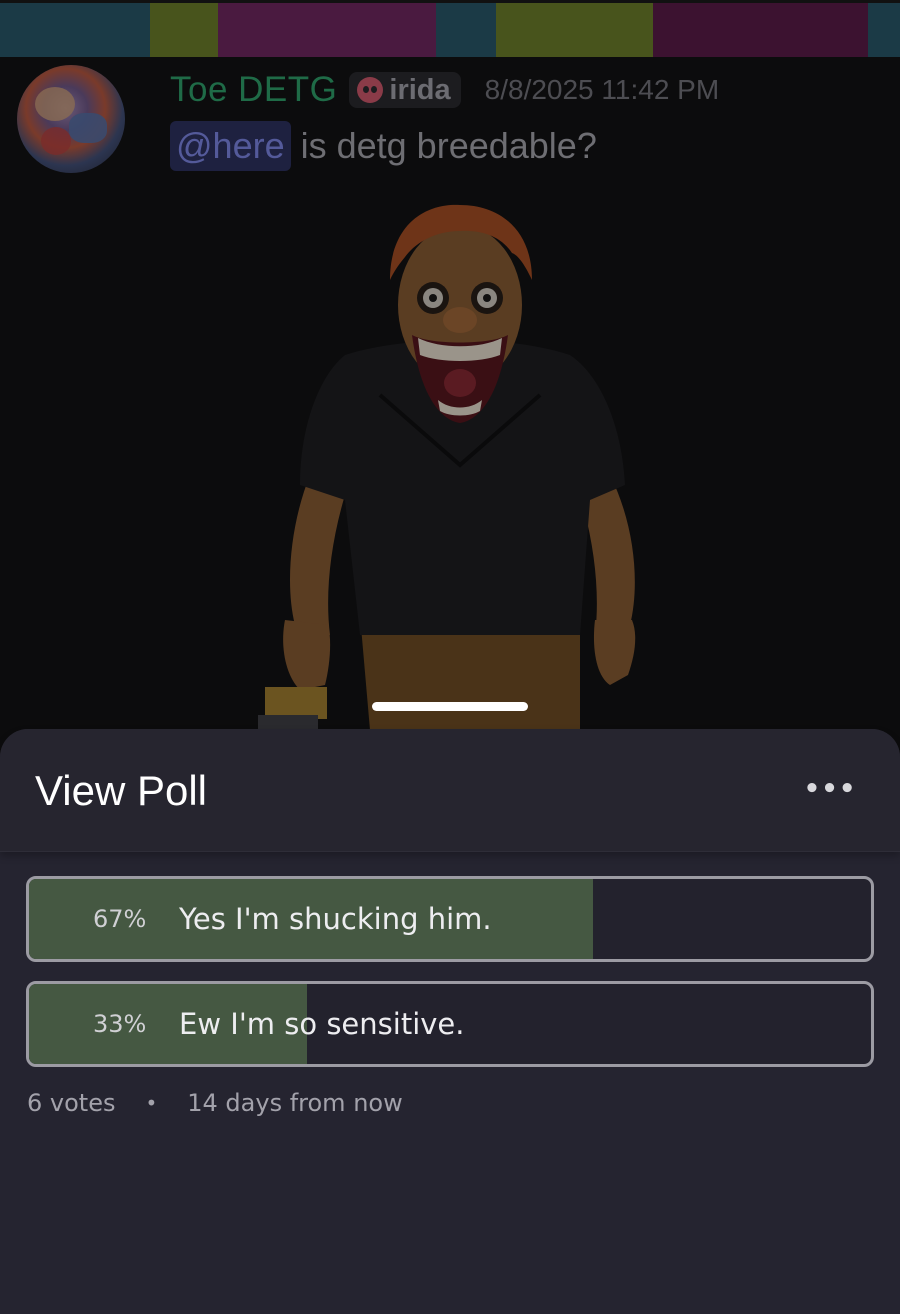 The width and height of the screenshot is (900, 1314). I want to click on poll-option: 33% Ew I'm so sensitive., so click(450, 1024).